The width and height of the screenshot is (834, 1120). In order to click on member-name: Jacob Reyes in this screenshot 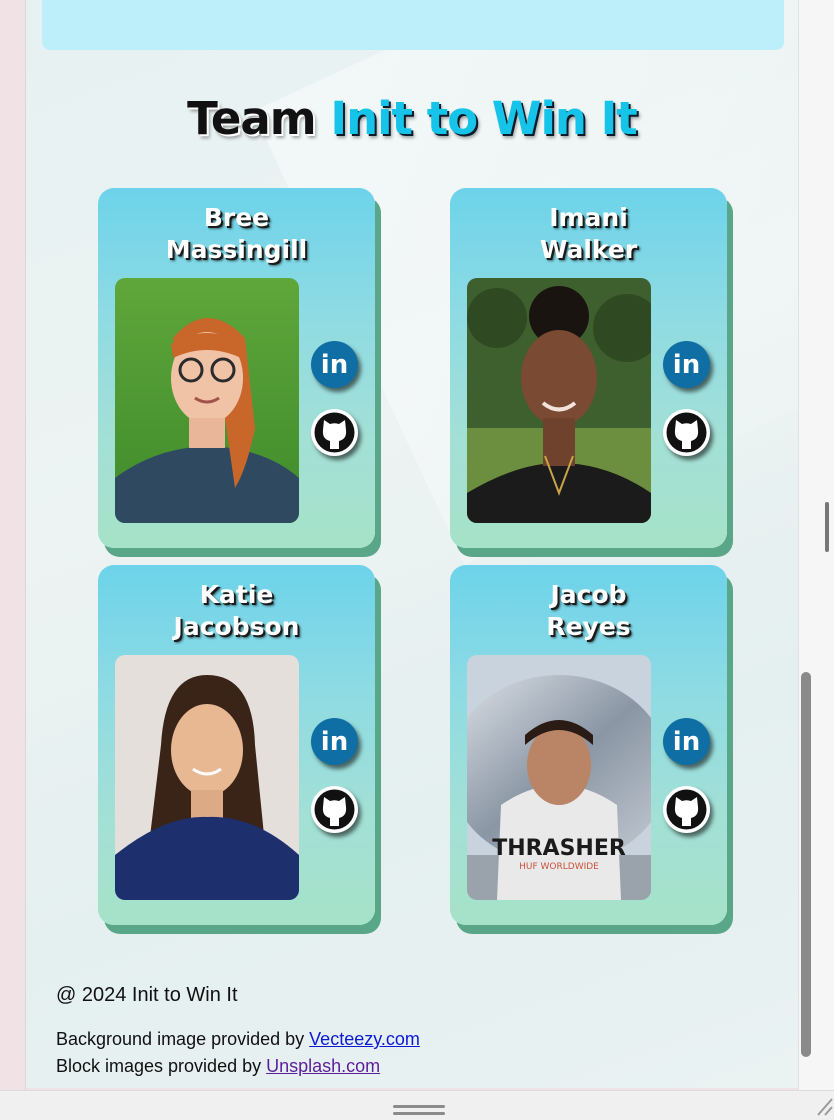, I will do `click(588, 611)`.